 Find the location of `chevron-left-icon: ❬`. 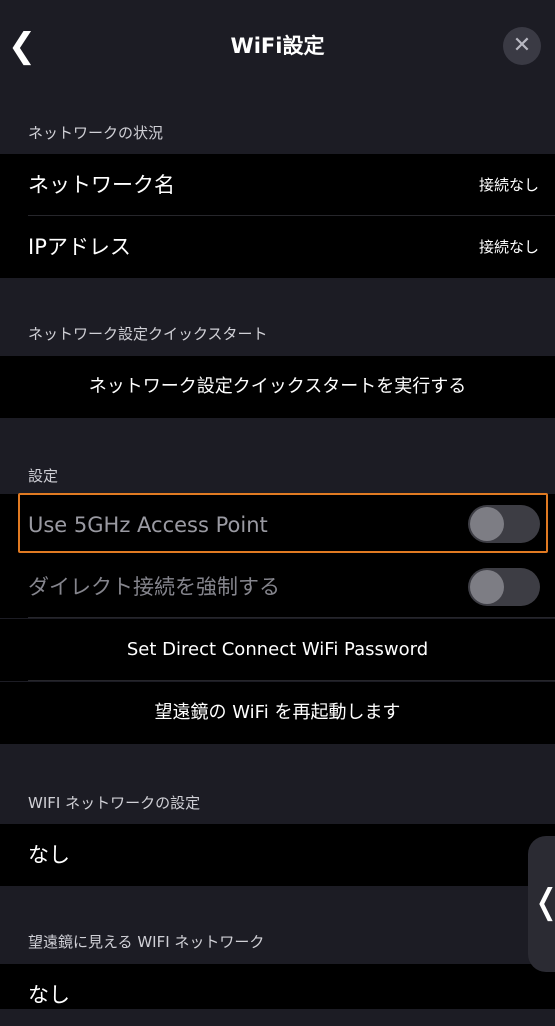

chevron-left-icon: ❬ is located at coordinates (543, 902).